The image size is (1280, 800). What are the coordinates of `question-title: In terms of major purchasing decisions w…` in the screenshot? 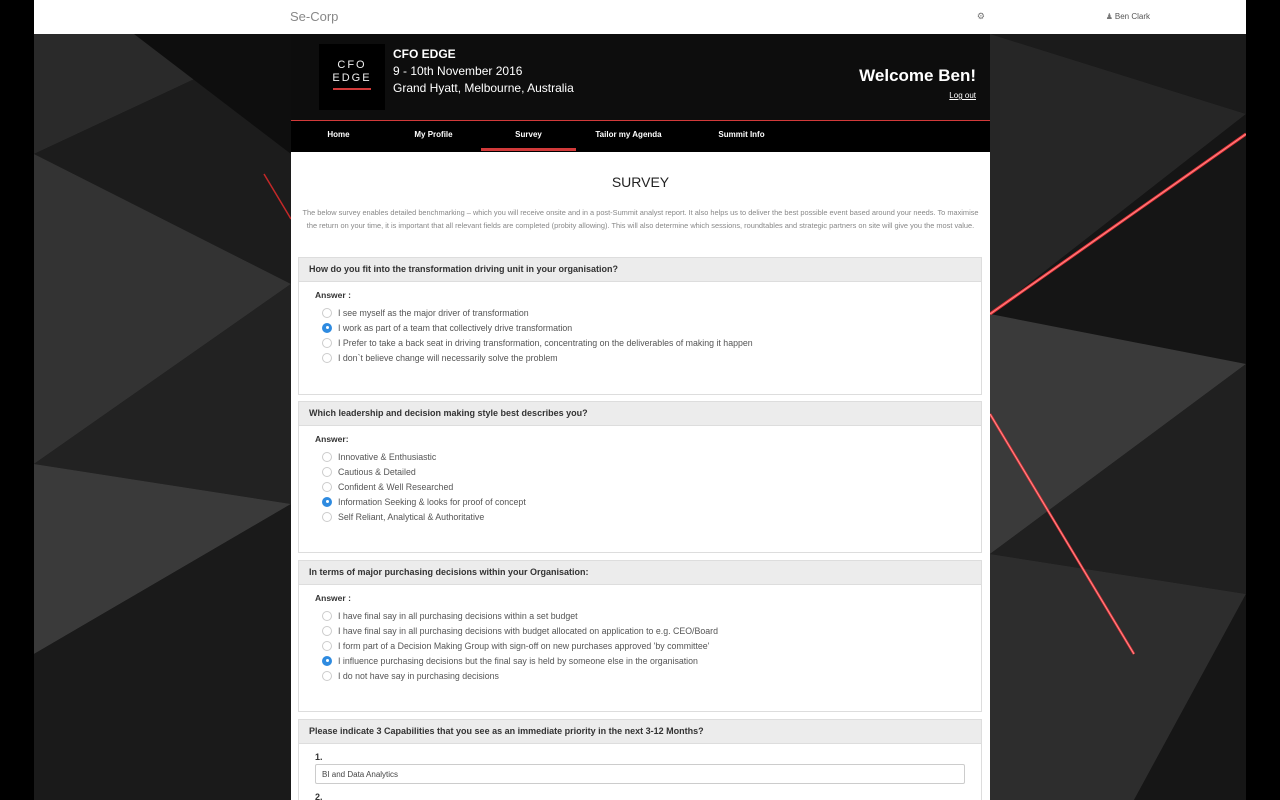 It's located at (640, 573).